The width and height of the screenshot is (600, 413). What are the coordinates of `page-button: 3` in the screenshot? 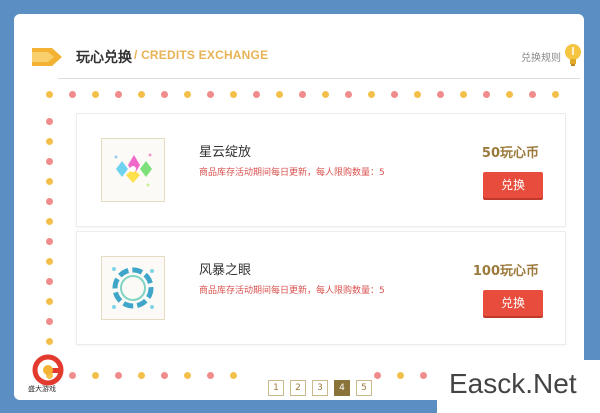 It's located at (320, 388).